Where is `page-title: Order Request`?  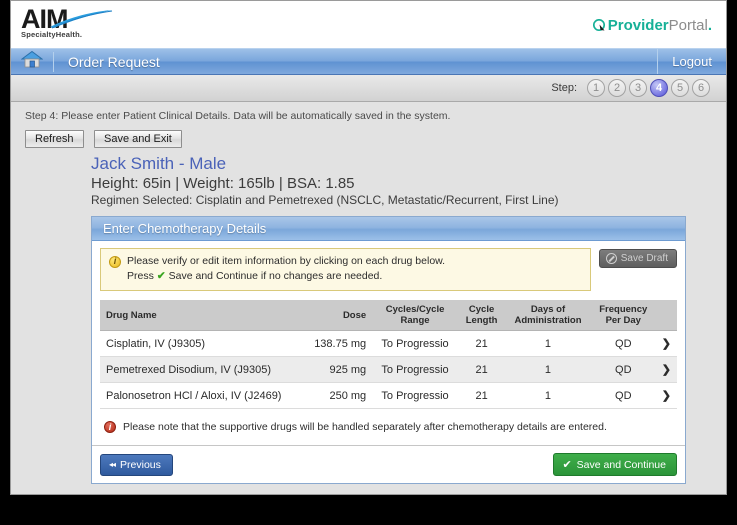
page-title: Order Request is located at coordinates (114, 61).